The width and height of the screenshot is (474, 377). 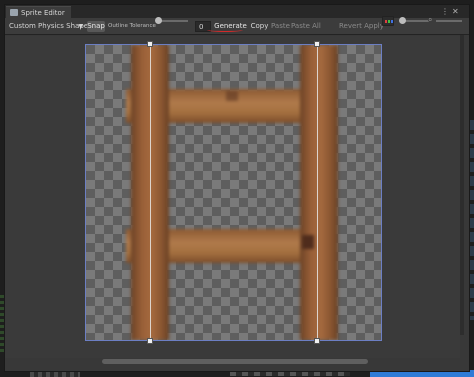 What do you see at coordinates (158, 20) in the screenshot?
I see `outline-tolerance-slider-handle` at bounding box center [158, 20].